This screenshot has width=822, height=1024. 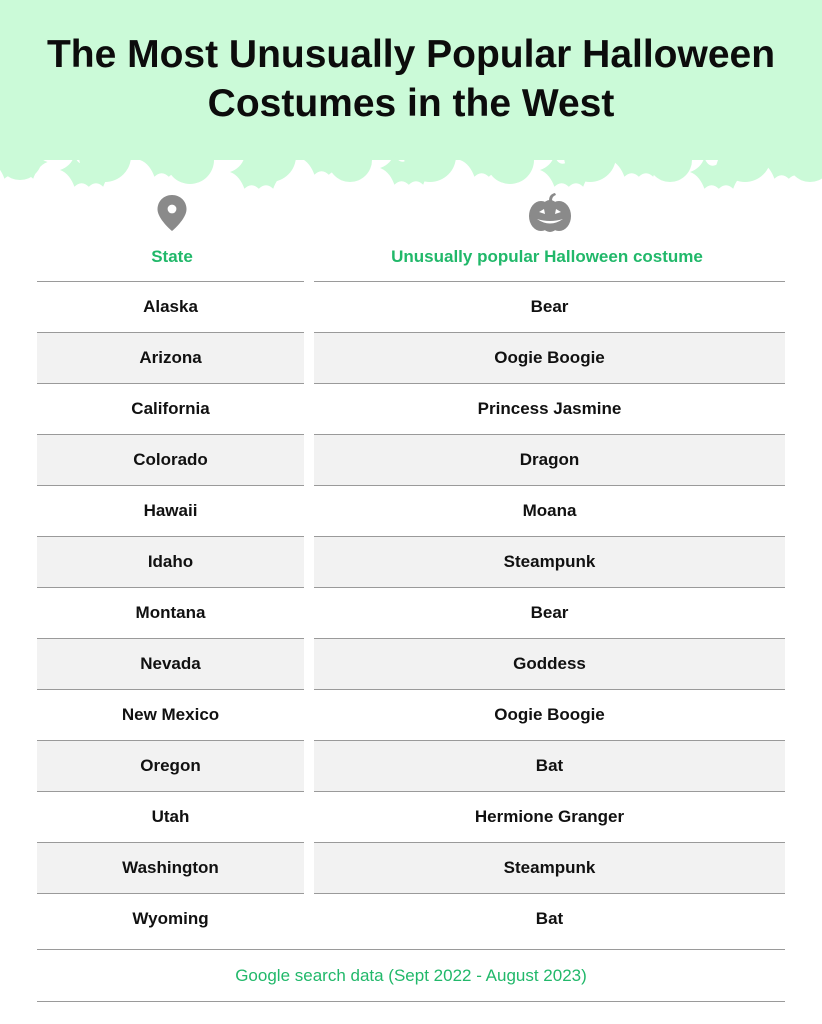 I want to click on table-row: Oregon Bat, so click(x=411, y=765).